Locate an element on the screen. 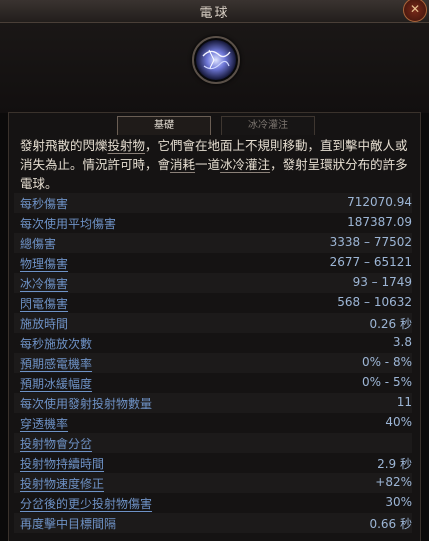 Image resolution: width=429 pixels, height=541 pixels. stat-label: 冰冷傷害 is located at coordinates (44, 283).